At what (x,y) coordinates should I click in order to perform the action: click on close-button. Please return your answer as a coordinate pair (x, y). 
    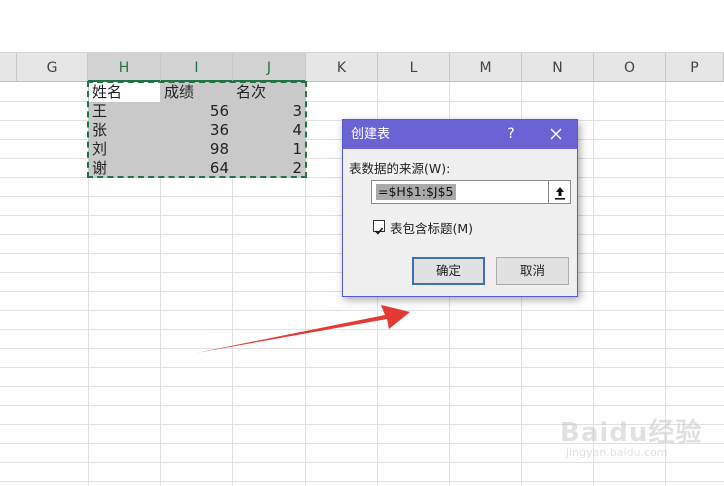
    Looking at the image, I should click on (556, 134).